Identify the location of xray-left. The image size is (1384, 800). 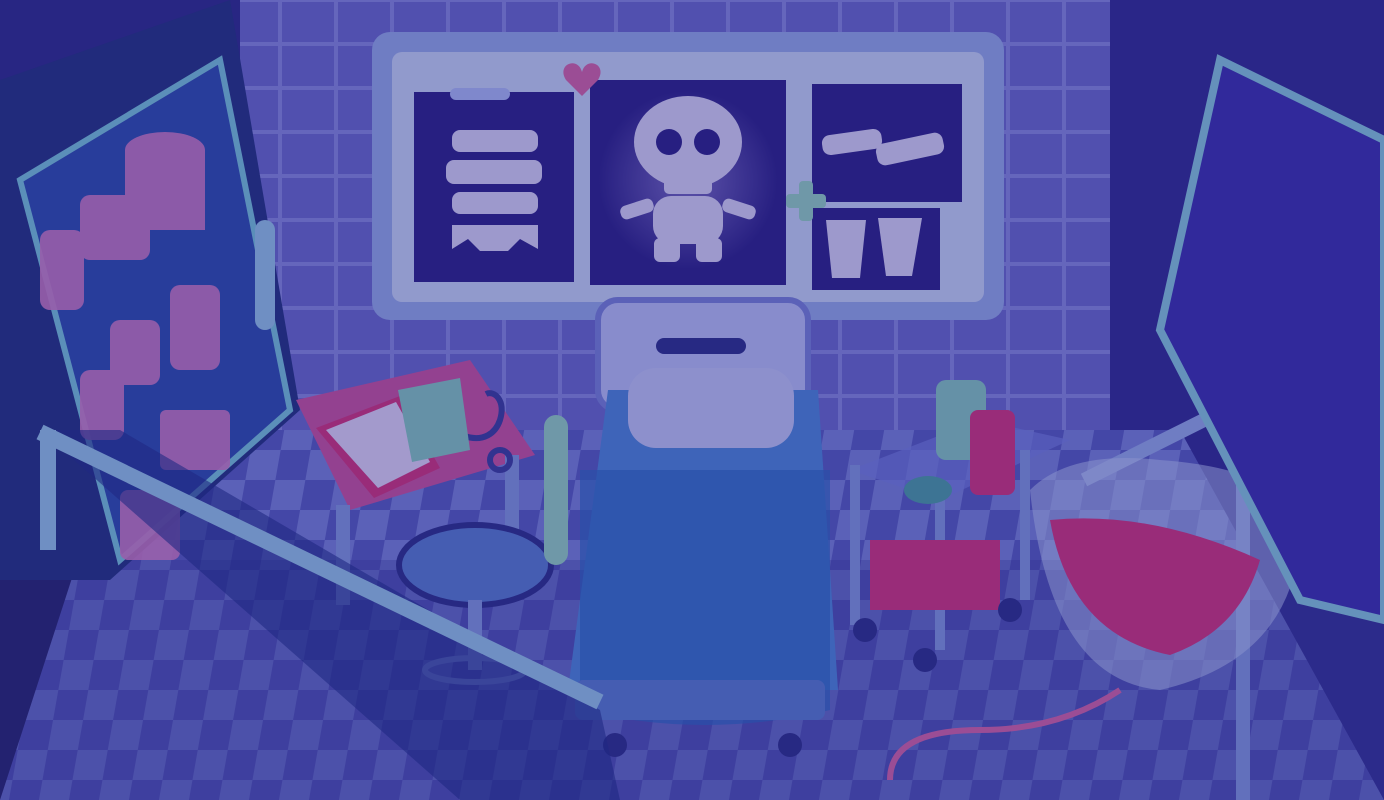
(494, 187).